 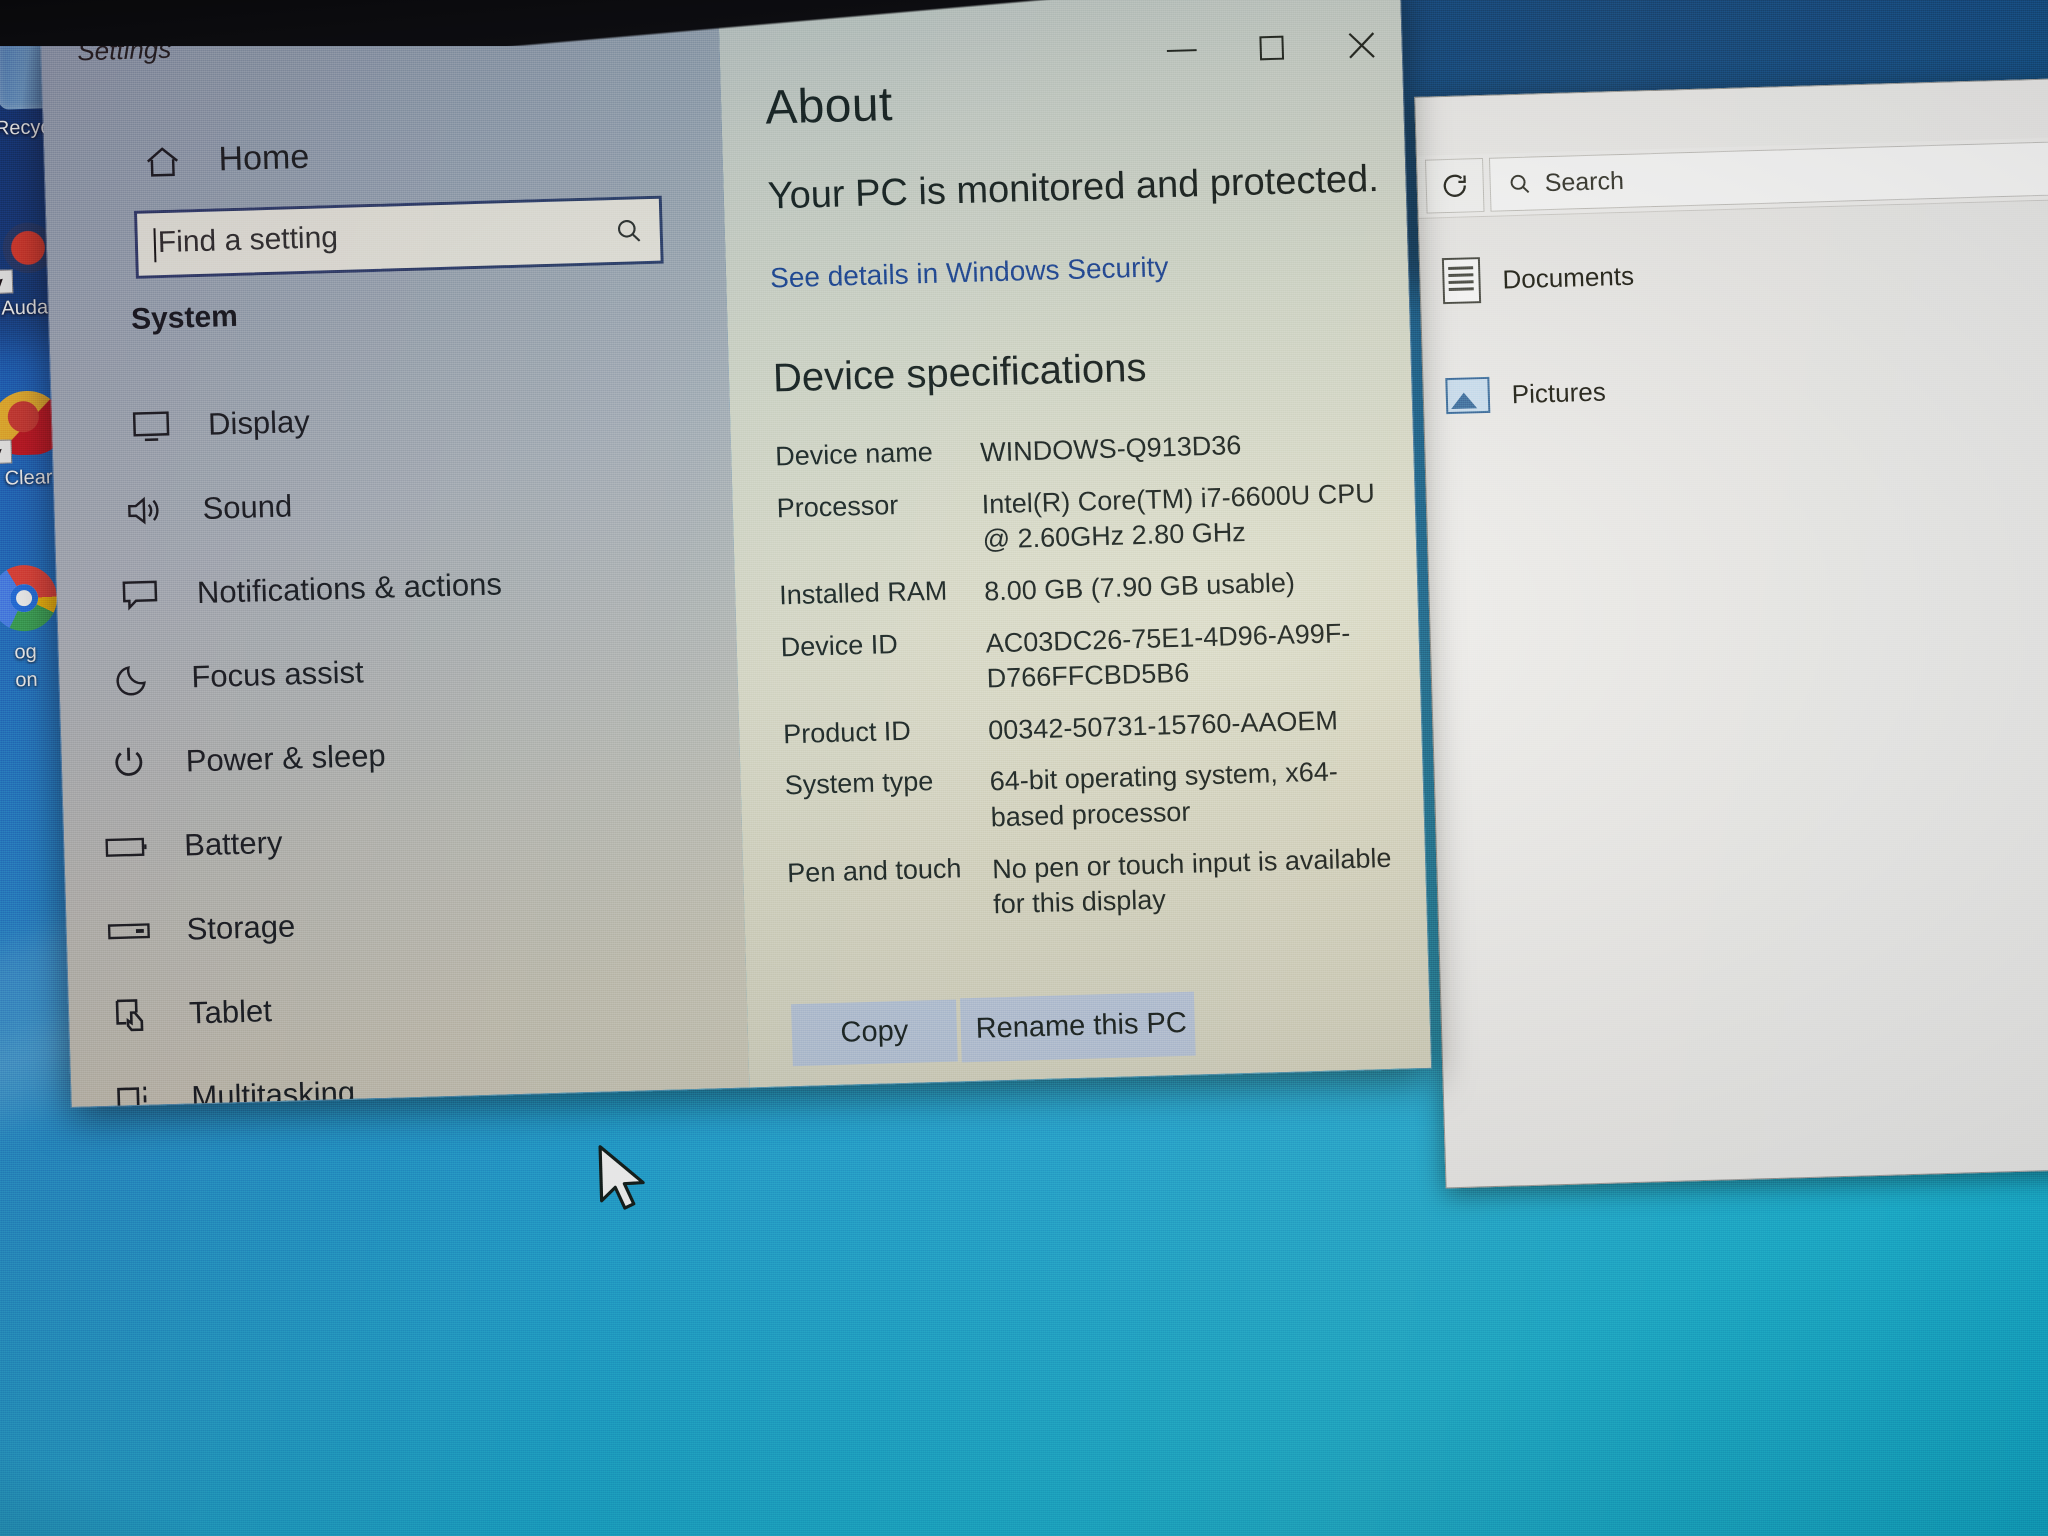 I want to click on sidebar-item-label: Storage, so click(x=241, y=927).